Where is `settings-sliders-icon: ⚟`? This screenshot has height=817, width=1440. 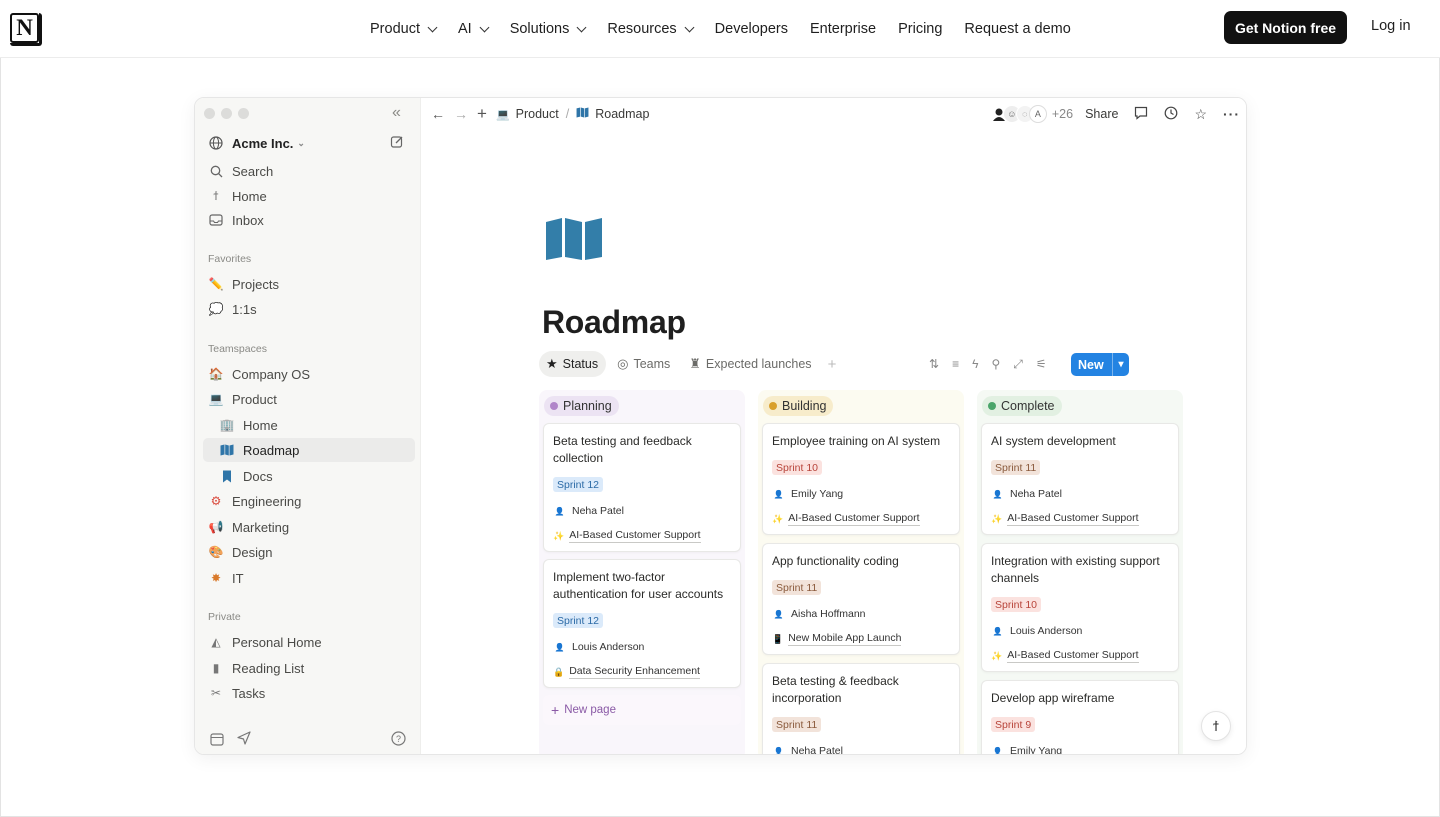
settings-sliders-icon: ⚟ is located at coordinates (1041, 364).